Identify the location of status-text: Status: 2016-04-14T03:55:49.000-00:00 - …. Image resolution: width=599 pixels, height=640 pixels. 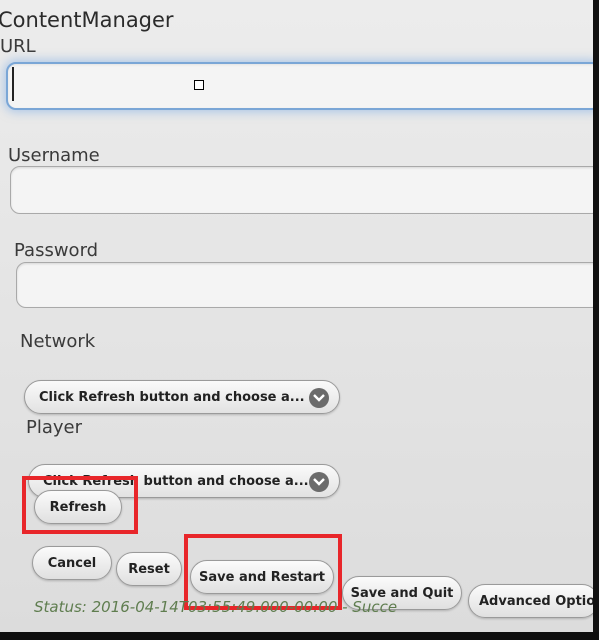
(216, 607).